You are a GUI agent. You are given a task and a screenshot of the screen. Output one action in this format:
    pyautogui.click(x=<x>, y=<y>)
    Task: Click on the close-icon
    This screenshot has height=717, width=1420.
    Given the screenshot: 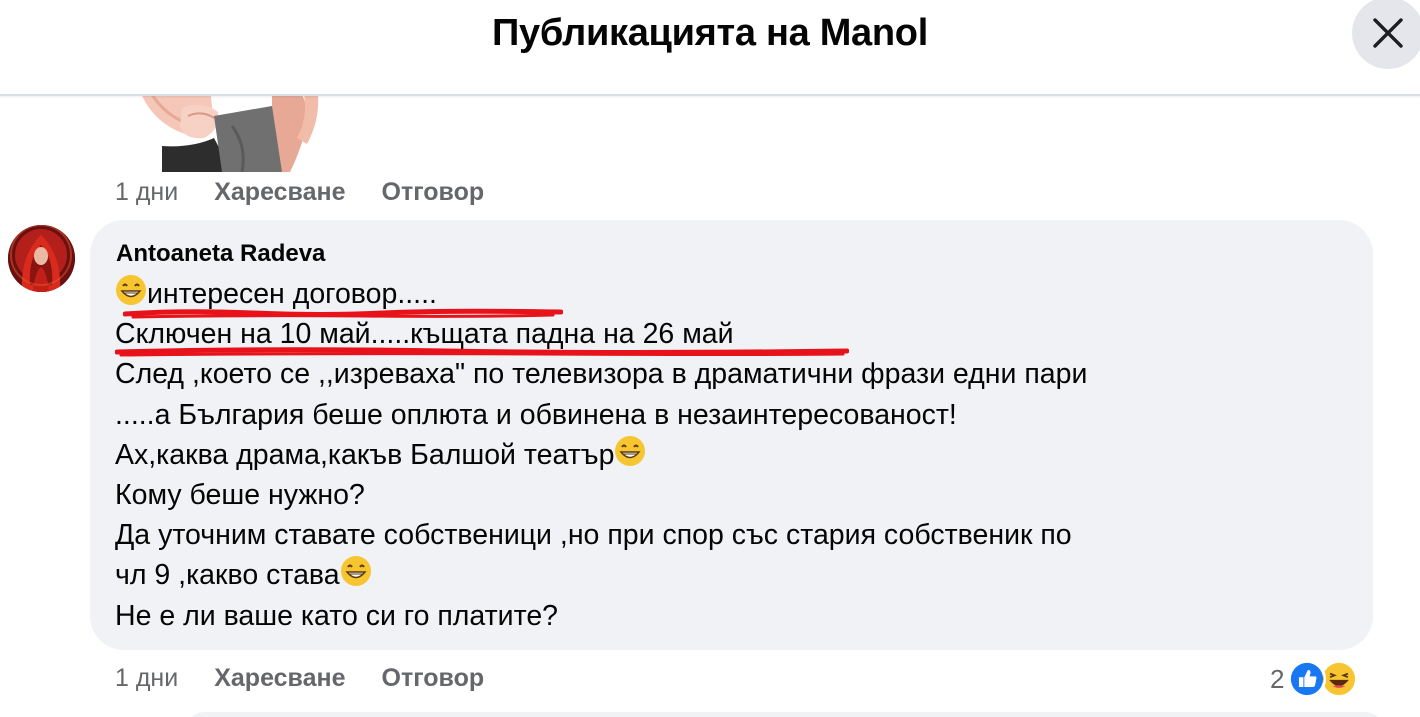 What is the action you would take?
    pyautogui.click(x=1388, y=33)
    